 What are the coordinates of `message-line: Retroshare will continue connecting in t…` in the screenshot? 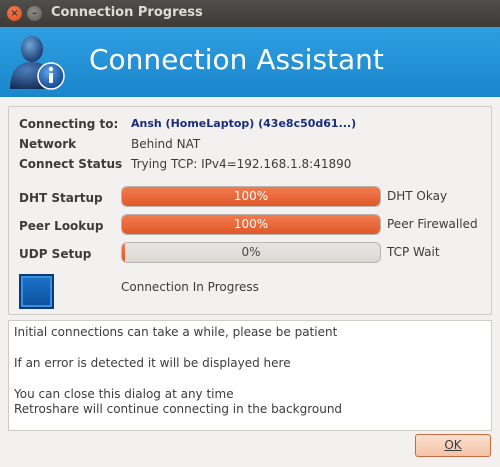 It's located at (178, 409).